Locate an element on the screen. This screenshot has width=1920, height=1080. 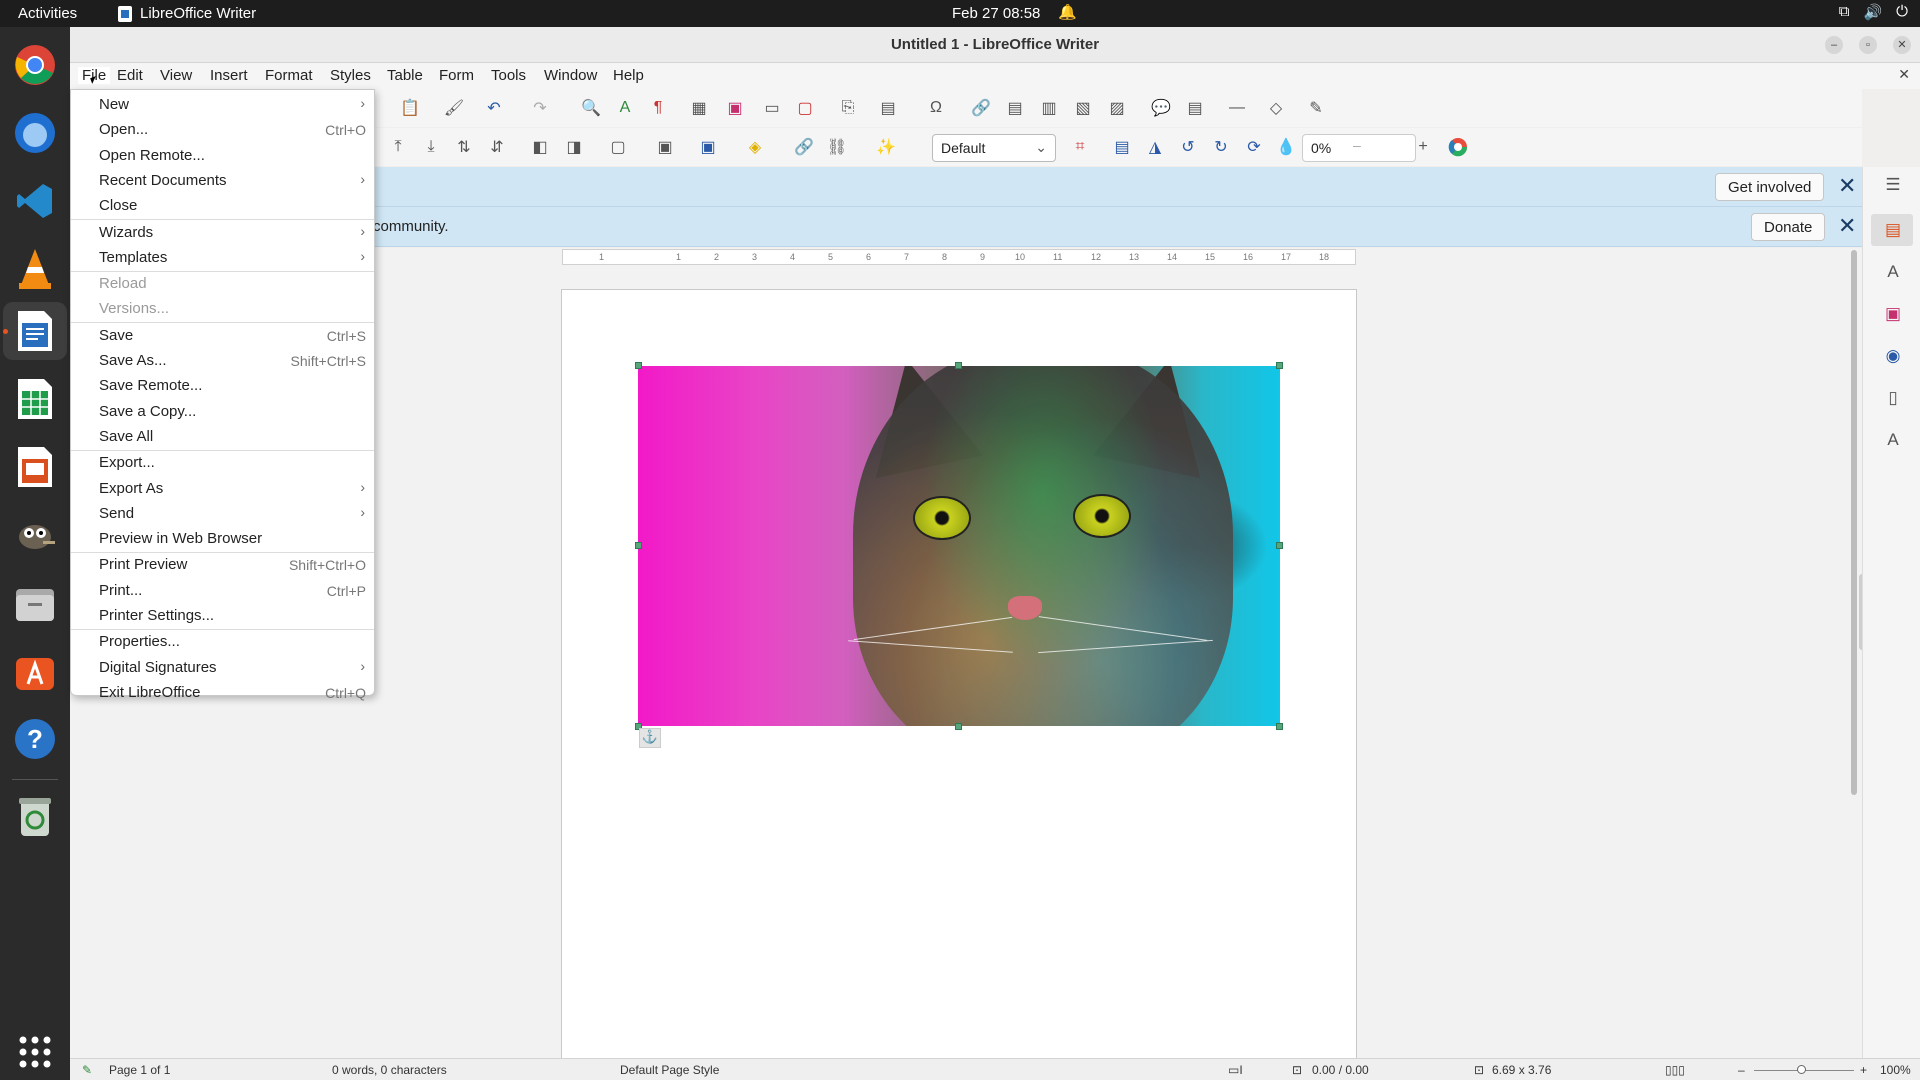
insert-line-icon: — is located at coordinates (1237, 108).